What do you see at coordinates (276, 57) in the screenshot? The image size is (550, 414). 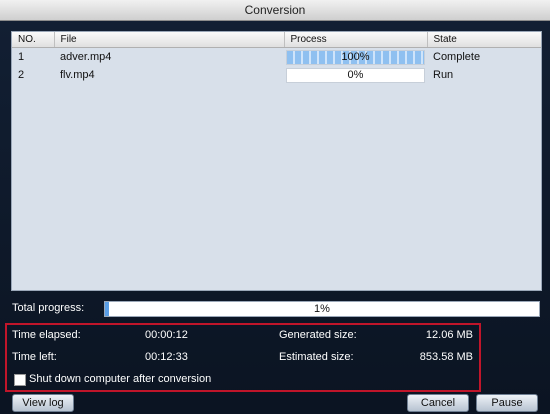 I see `table-row: 1 adver.mp4 100% Complete` at bounding box center [276, 57].